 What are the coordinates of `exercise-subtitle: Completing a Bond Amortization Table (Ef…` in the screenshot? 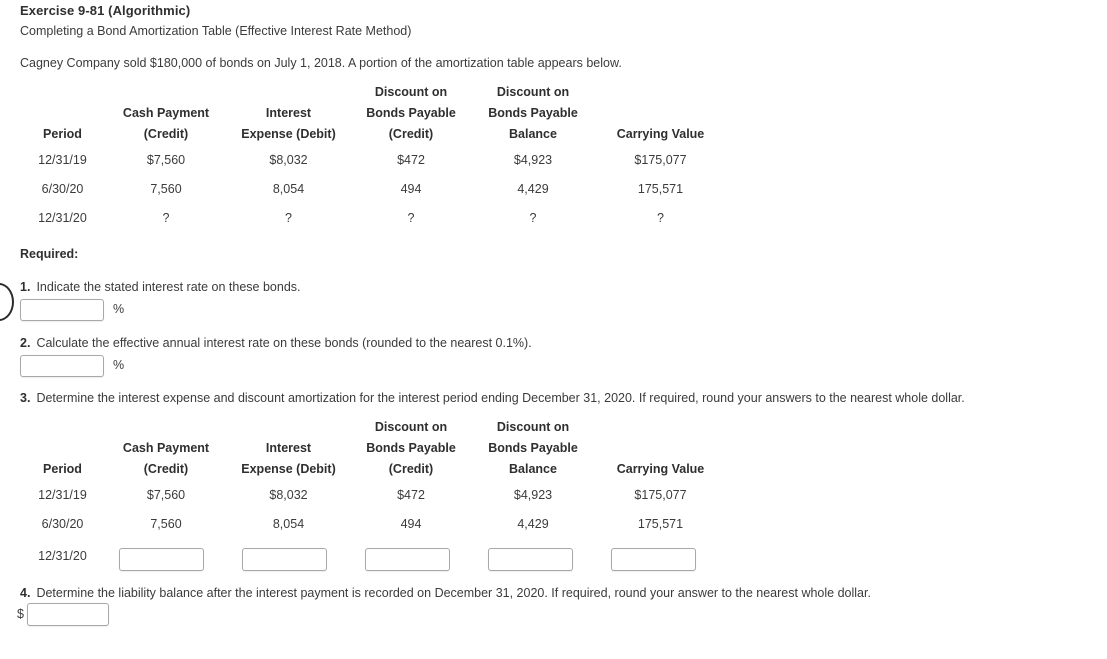 It's located at (216, 31).